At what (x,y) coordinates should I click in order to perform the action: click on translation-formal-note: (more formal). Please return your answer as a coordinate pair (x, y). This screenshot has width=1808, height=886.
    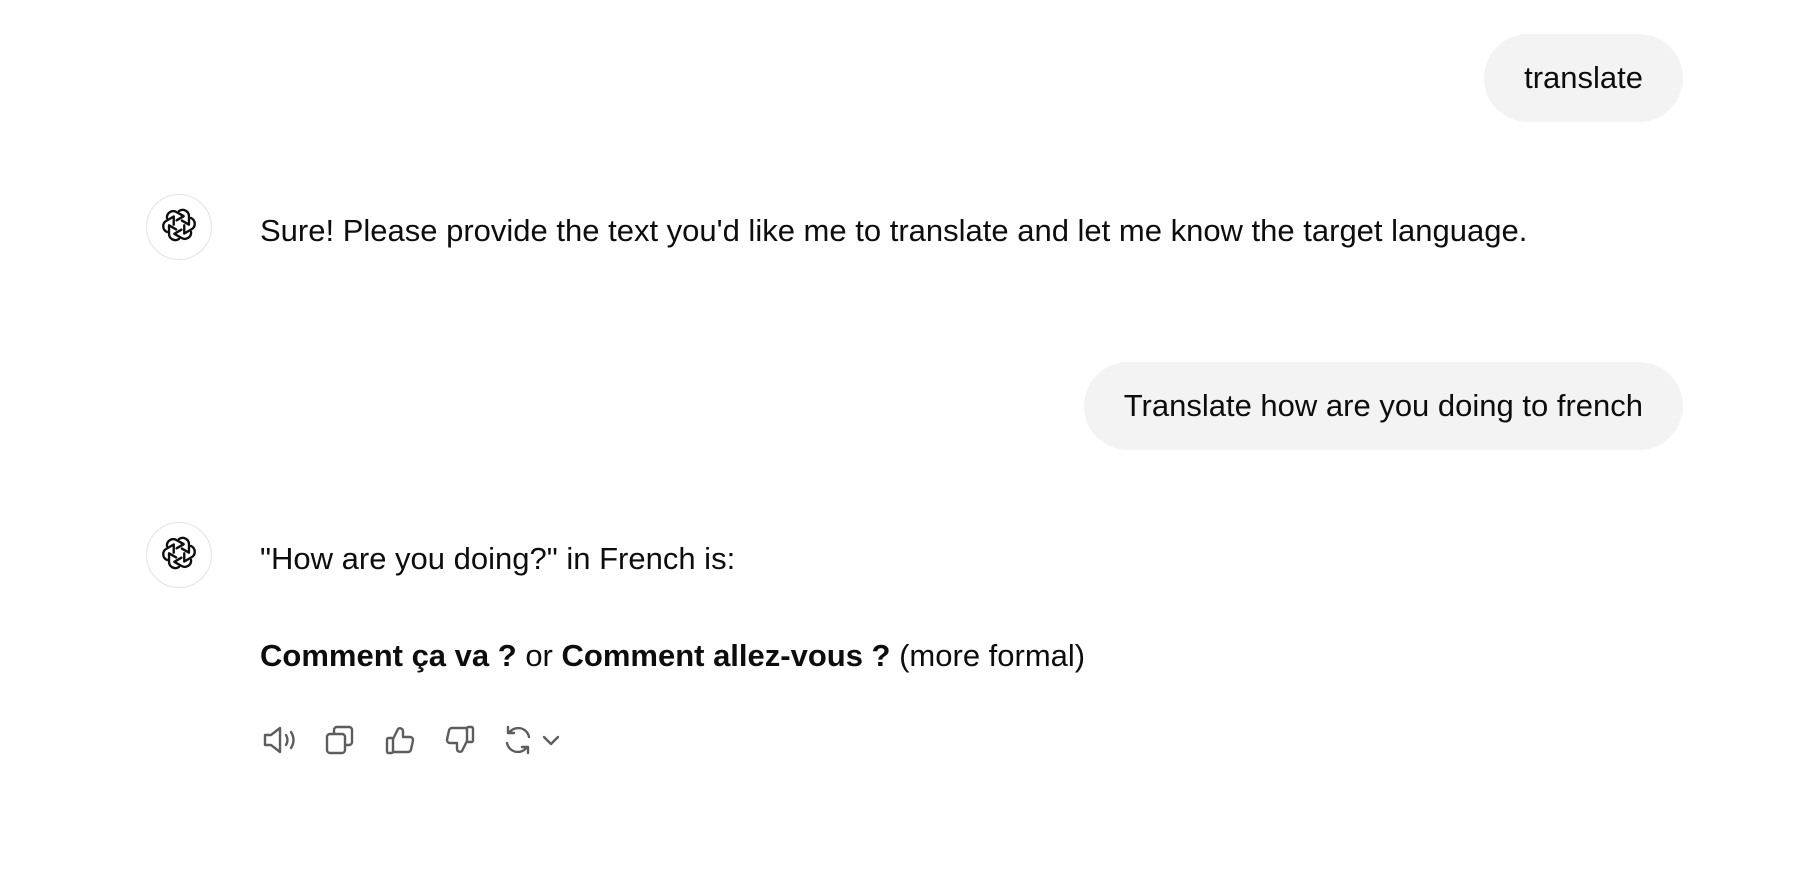
    Looking at the image, I should click on (988, 655).